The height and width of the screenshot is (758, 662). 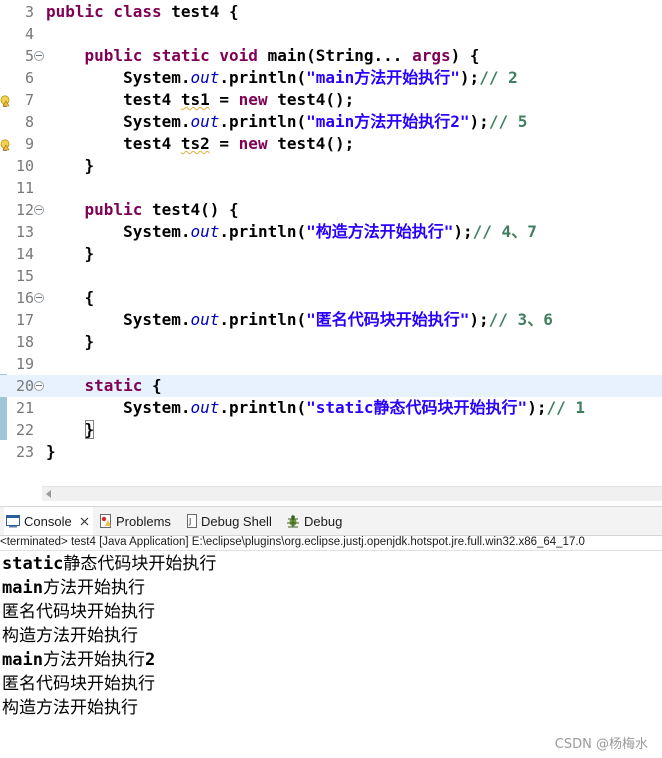 What do you see at coordinates (195, 99) in the screenshot?
I see `code-token: ts1` at bounding box center [195, 99].